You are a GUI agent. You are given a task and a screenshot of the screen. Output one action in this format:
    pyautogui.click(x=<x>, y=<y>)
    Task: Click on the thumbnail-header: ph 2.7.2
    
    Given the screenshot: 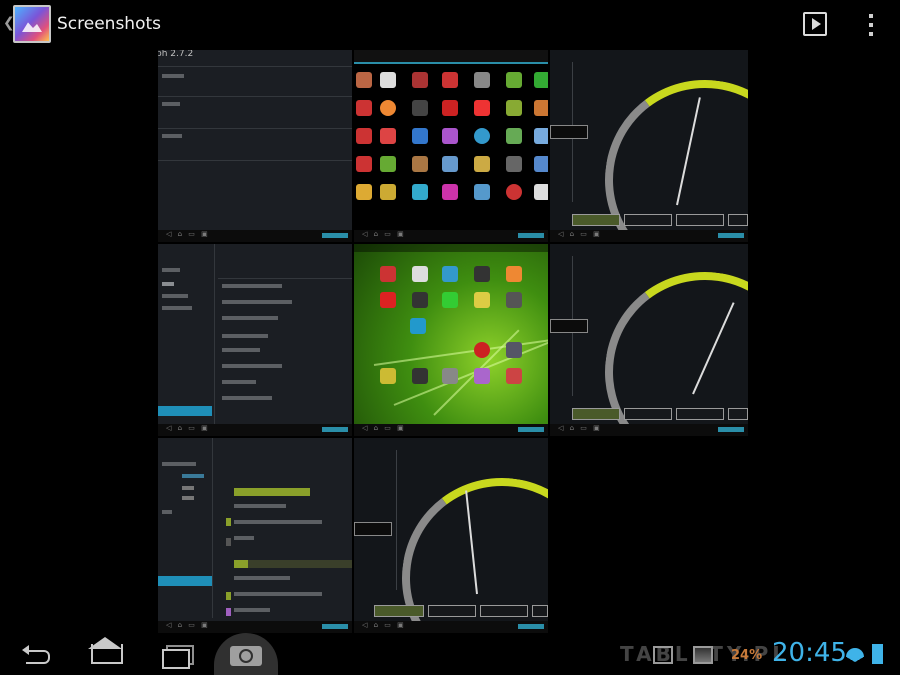 What is the action you would take?
    pyautogui.click(x=176, y=54)
    